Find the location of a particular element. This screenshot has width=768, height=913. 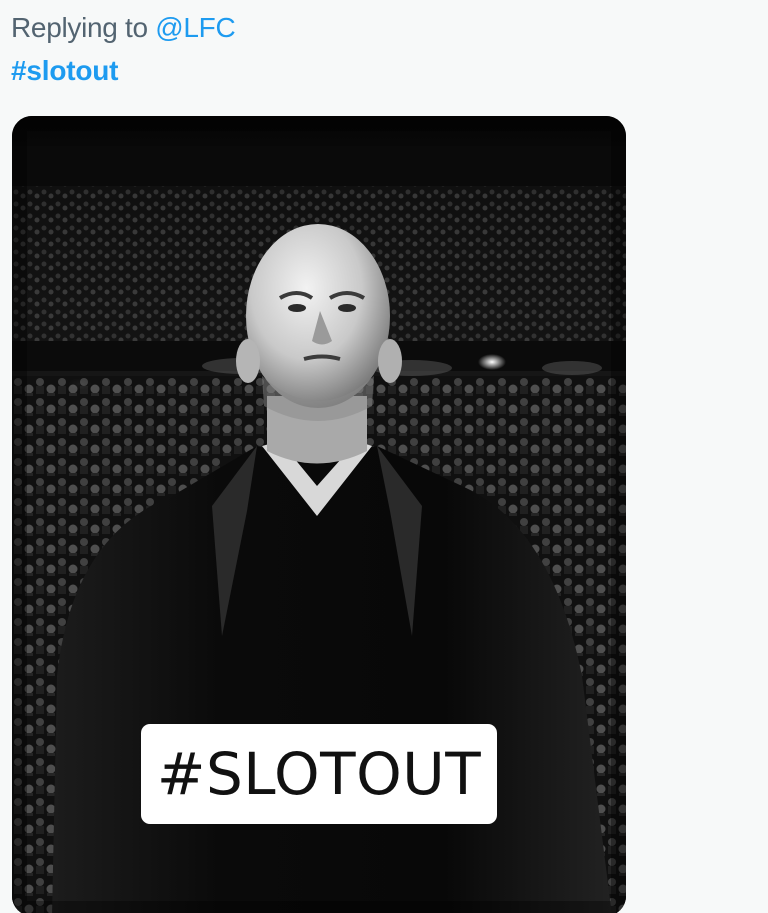

photo-caption-box: #SLOTOUT is located at coordinates (319, 774).